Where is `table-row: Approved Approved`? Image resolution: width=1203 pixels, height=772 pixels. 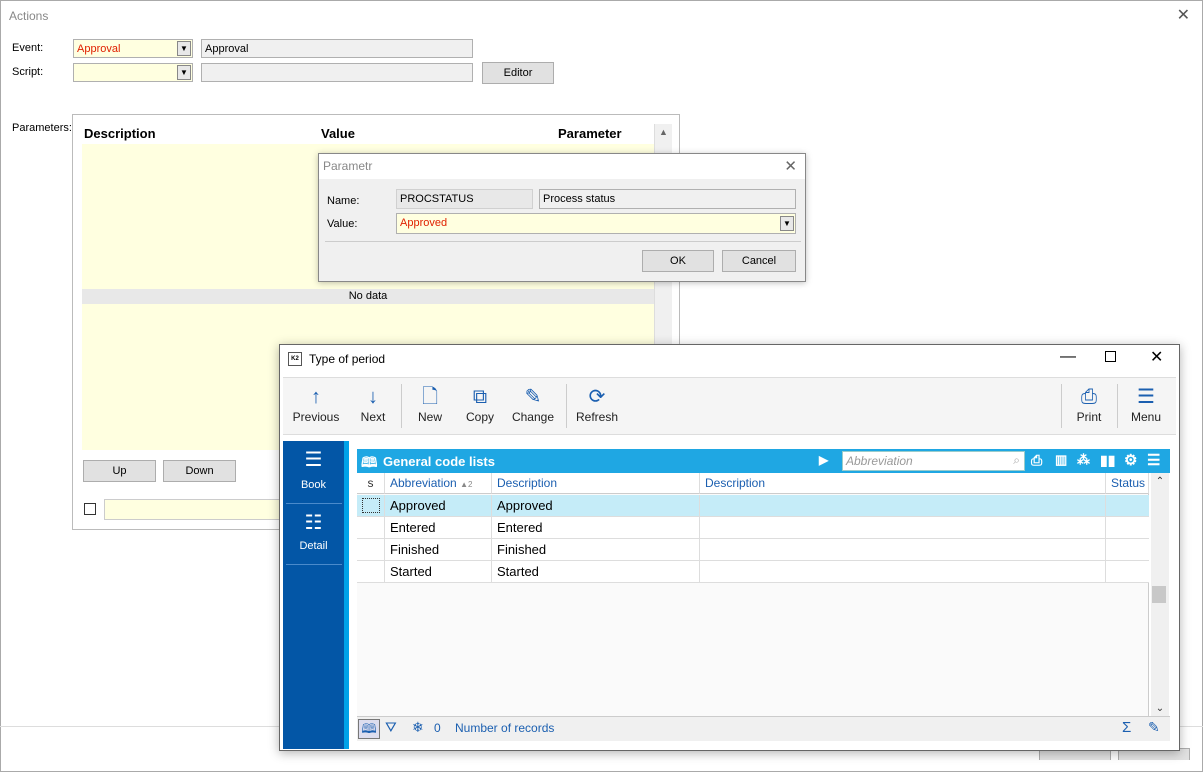 table-row: Approved Approved is located at coordinates (753, 506).